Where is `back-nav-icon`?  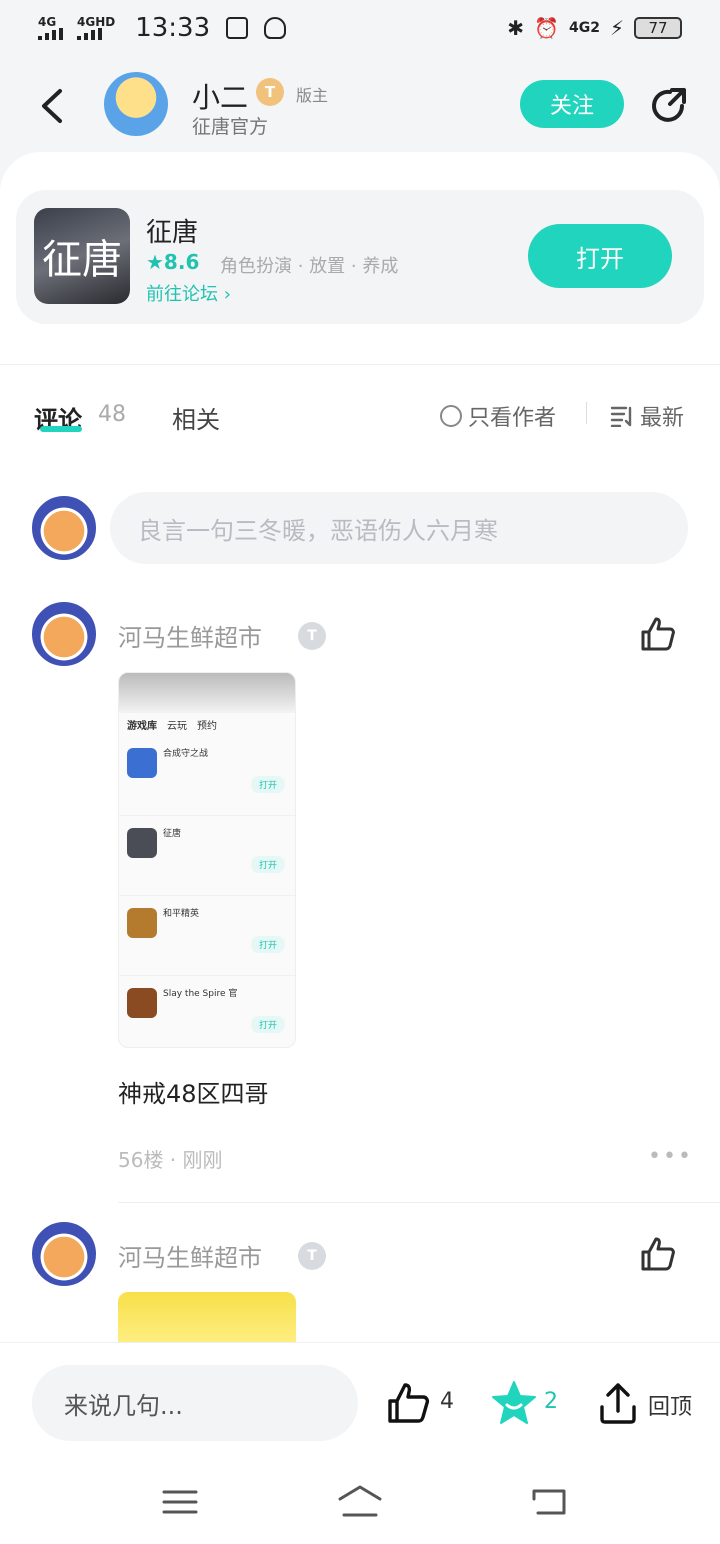
back-nav-icon is located at coordinates (549, 1502).